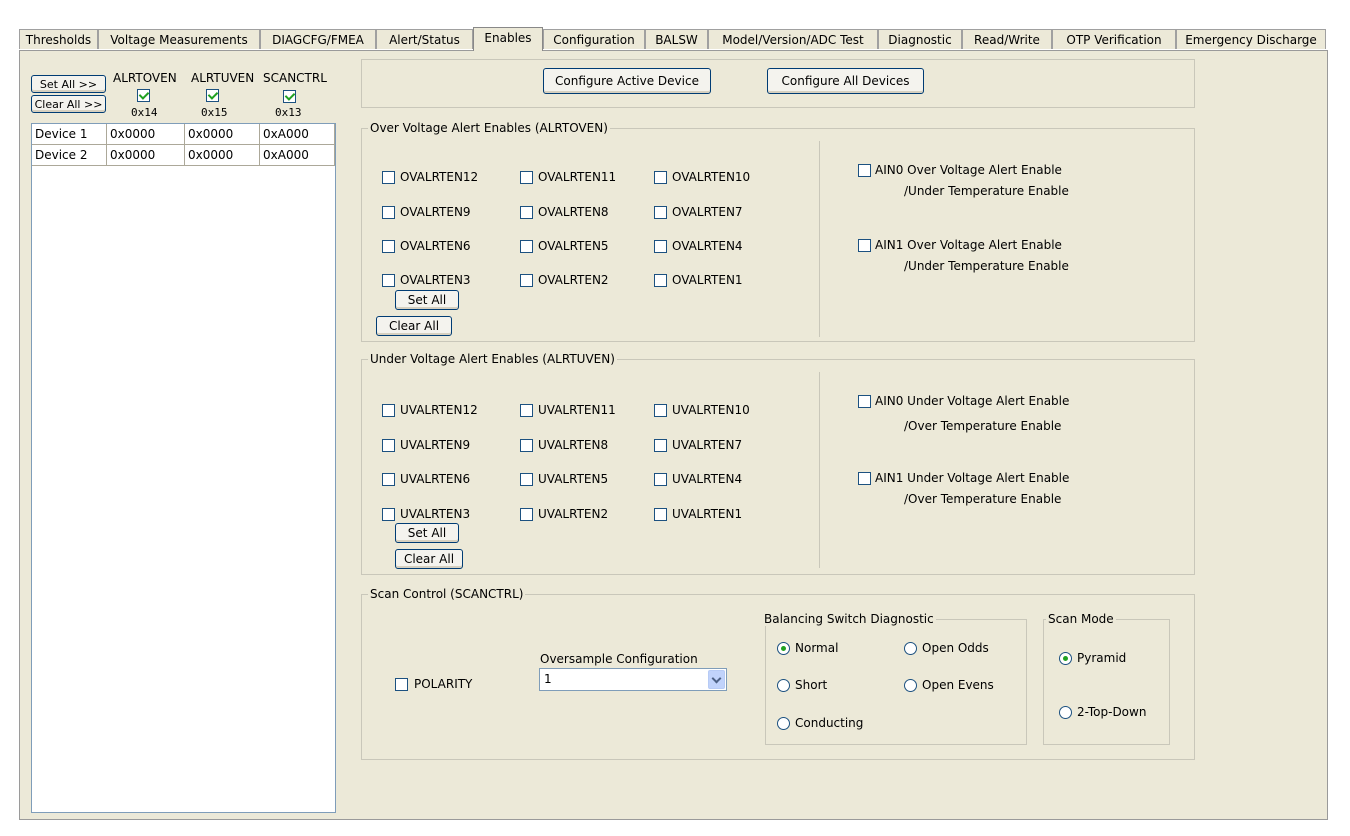 This screenshot has width=1350, height=836. What do you see at coordinates (289, 96) in the screenshot?
I see `scanctrl-column-checkbox` at bounding box center [289, 96].